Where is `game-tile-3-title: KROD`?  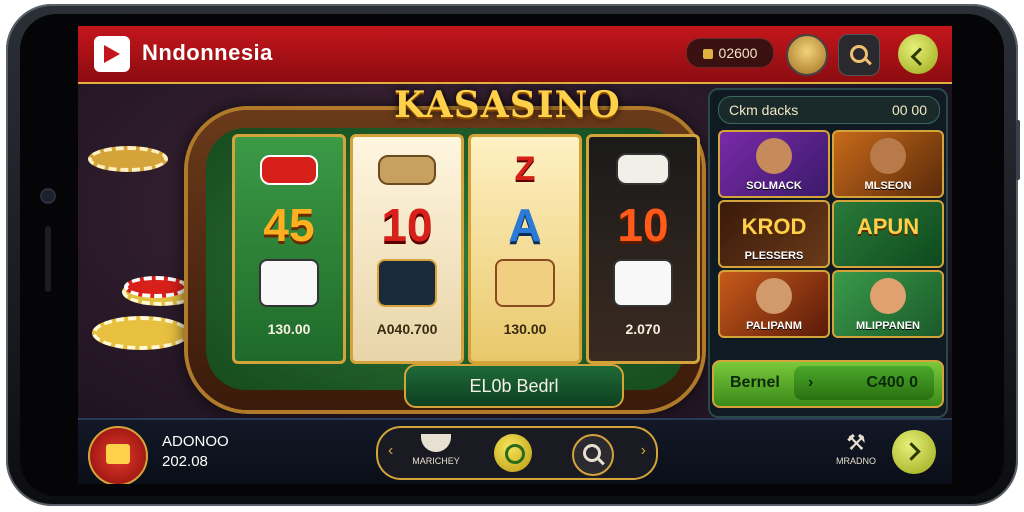 game-tile-3-title: KROD is located at coordinates (774, 226).